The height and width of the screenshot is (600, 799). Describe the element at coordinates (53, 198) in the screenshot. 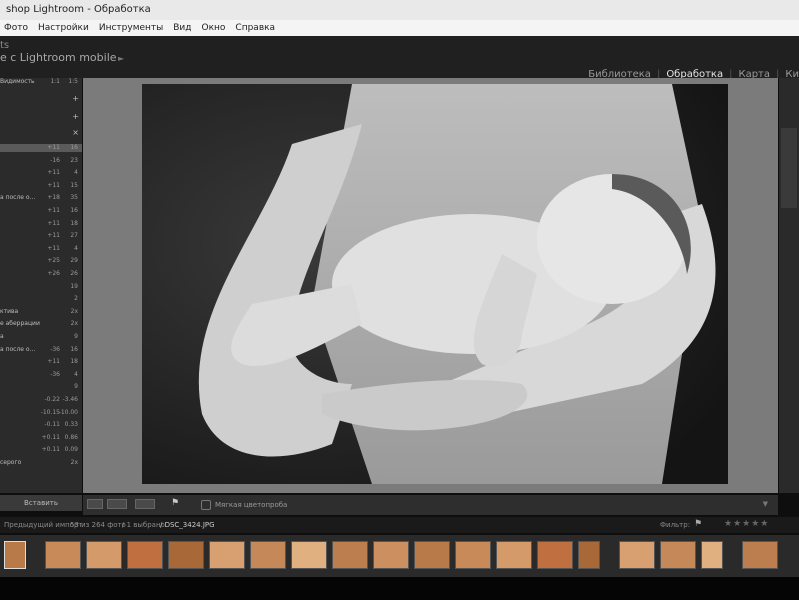

I see `history-value-a: +18` at that location.